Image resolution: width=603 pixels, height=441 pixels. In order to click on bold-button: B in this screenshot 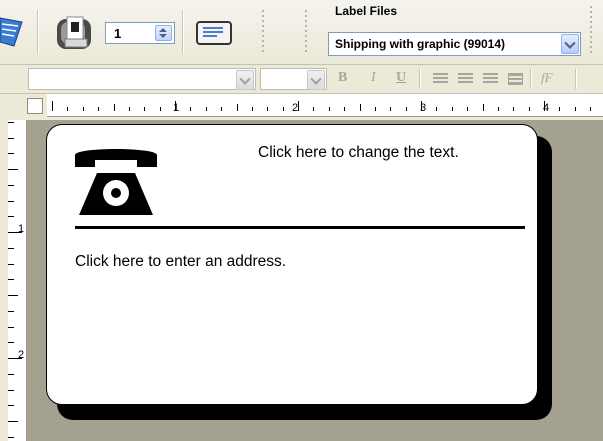, I will do `click(342, 78)`.